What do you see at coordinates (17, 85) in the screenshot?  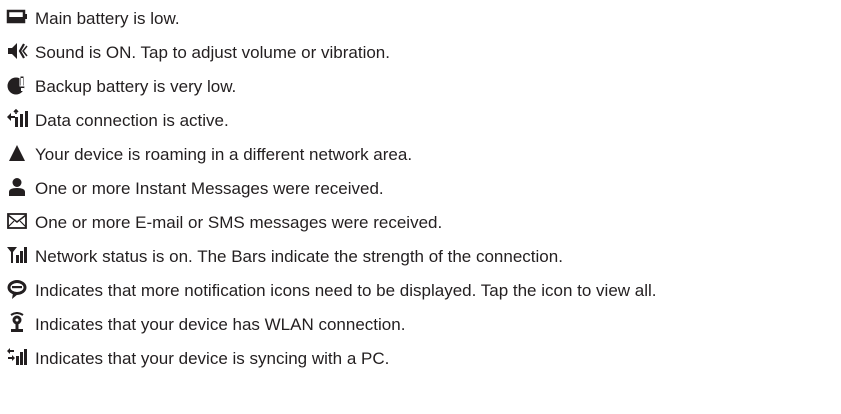 I see `backup-battery-icon` at bounding box center [17, 85].